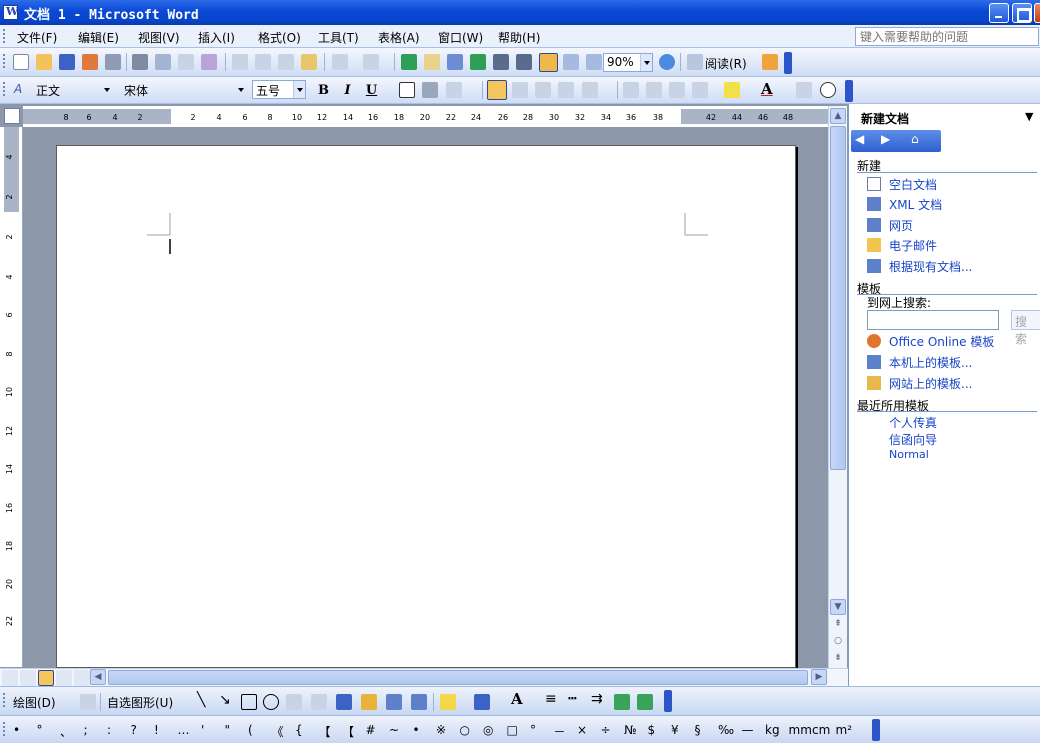  Describe the element at coordinates (249, 702) in the screenshot. I see `rectangle-icon` at that location.